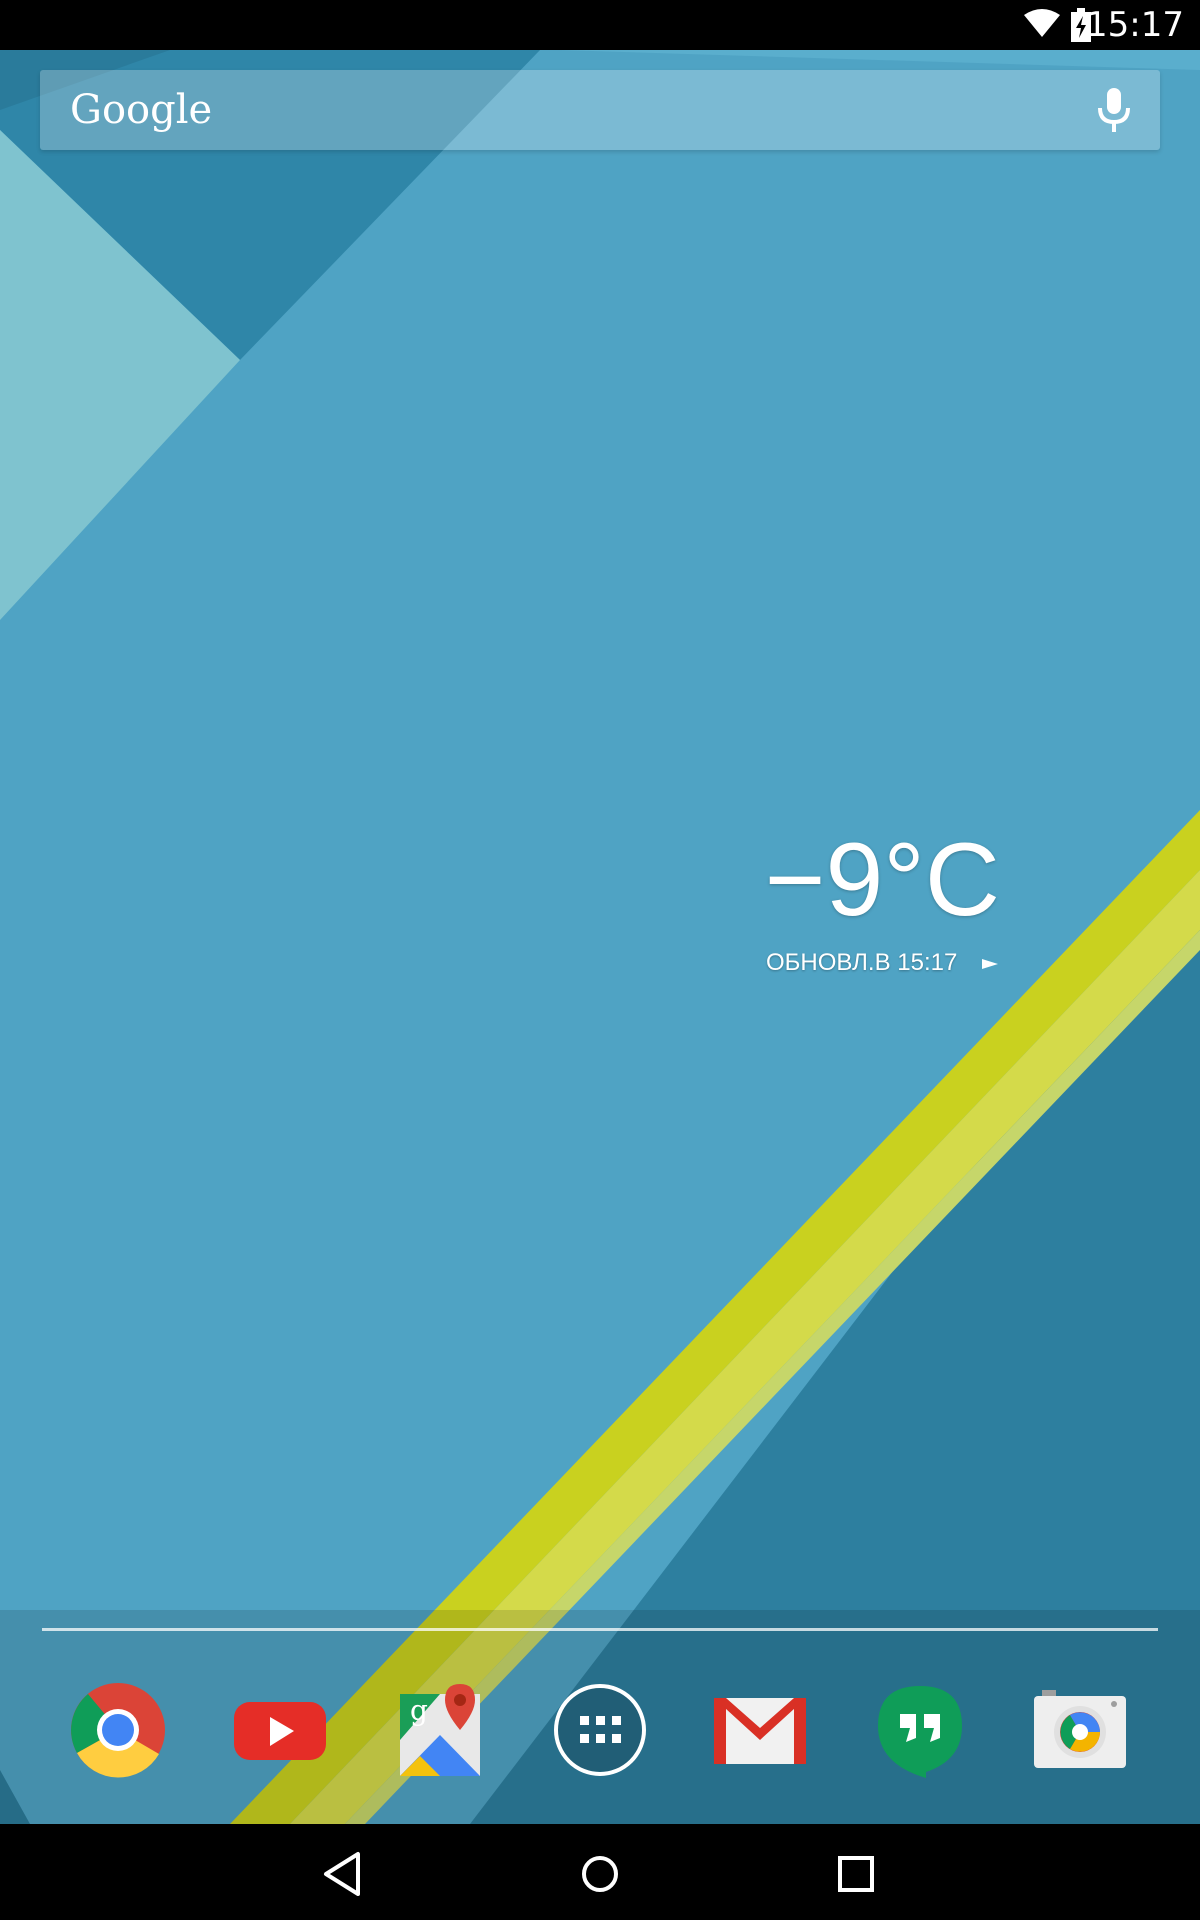  I want to click on dock-divider, so click(600, 1629).